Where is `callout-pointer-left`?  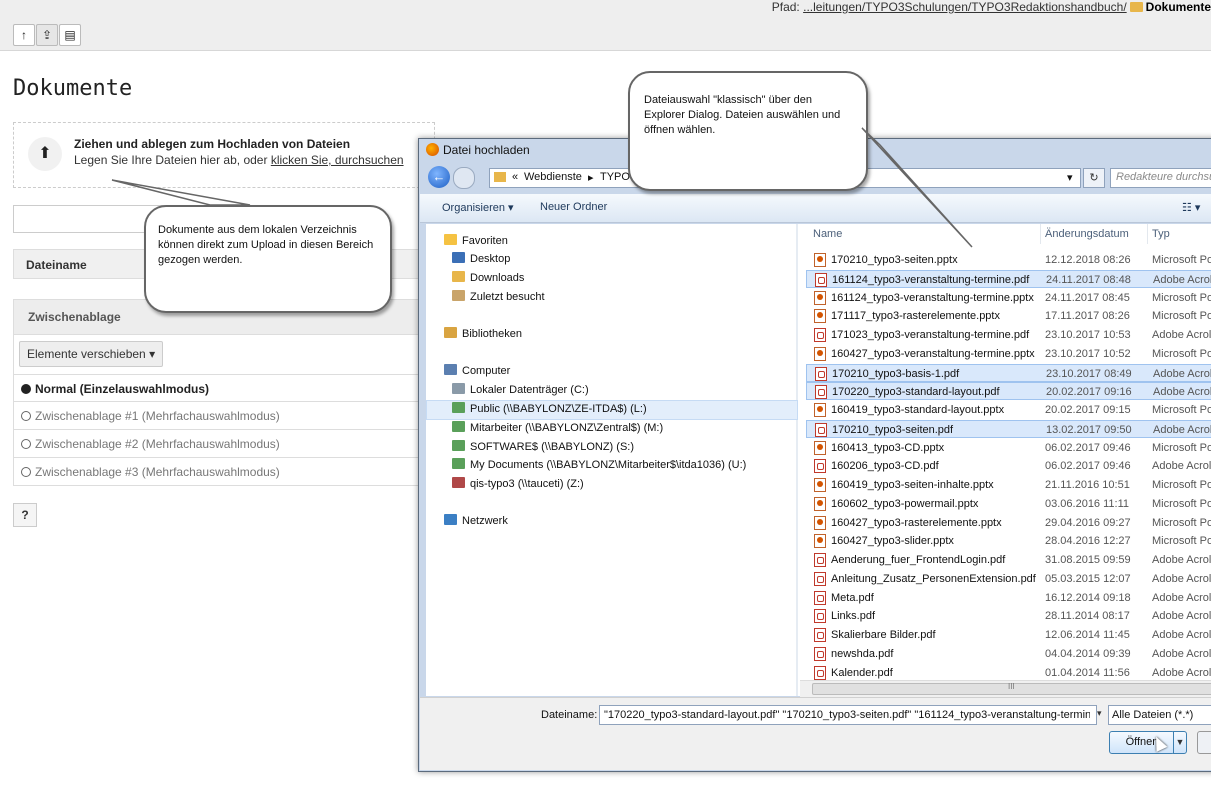 callout-pointer-left is located at coordinates (181, 192).